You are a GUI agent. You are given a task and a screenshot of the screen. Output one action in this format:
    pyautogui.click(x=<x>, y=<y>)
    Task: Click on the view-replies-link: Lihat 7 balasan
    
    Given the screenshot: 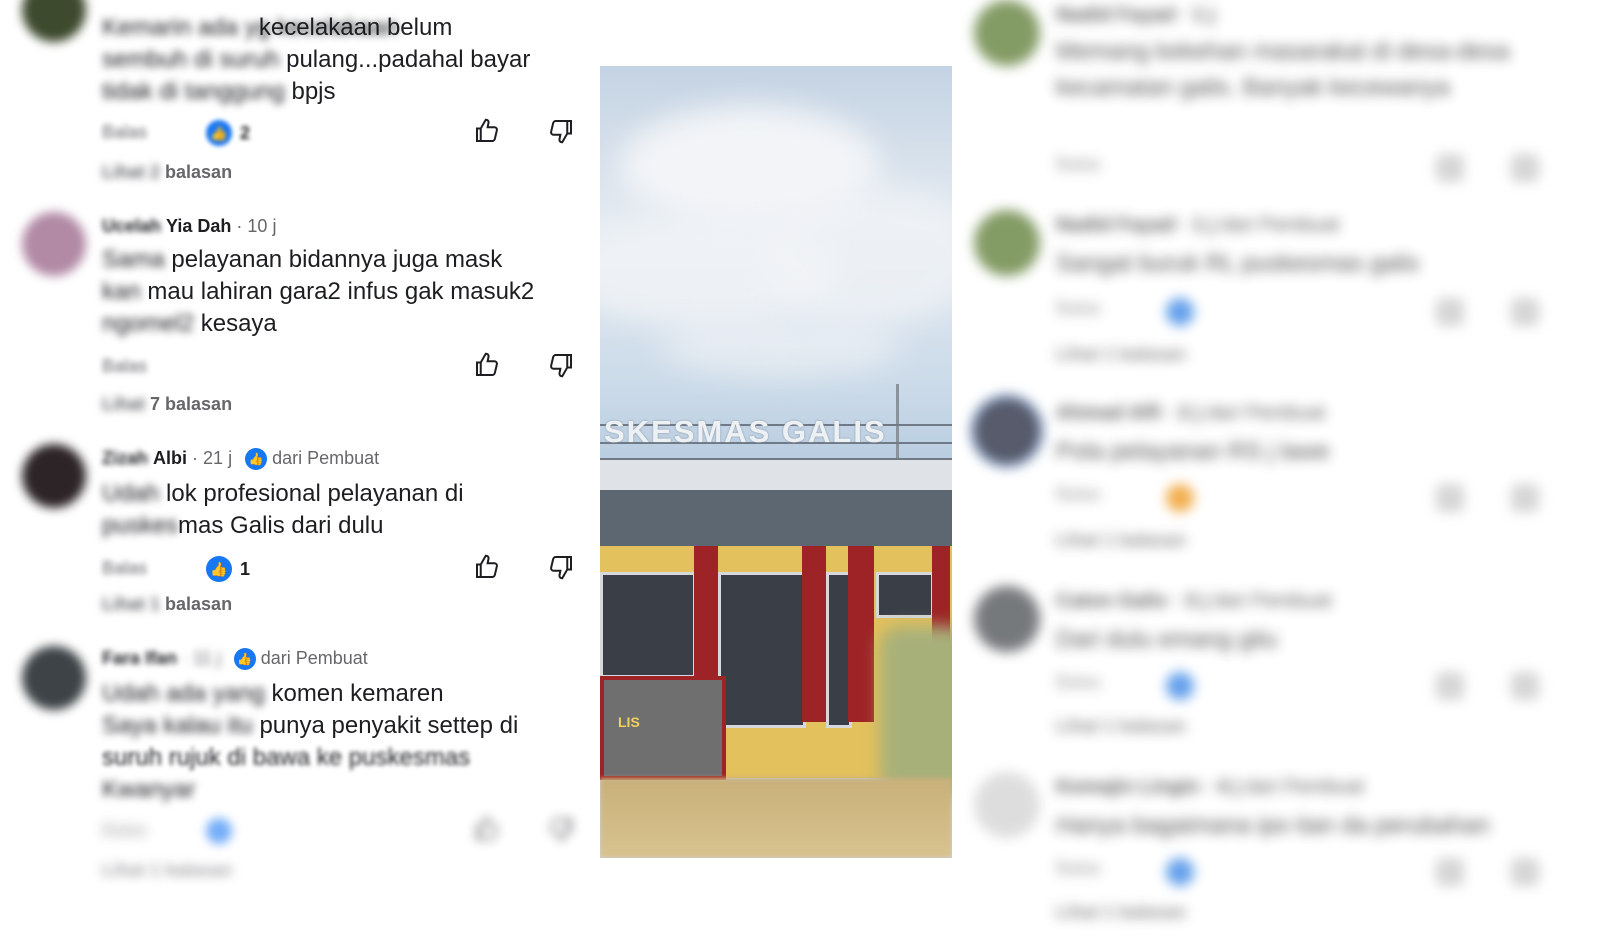 What is the action you would take?
    pyautogui.click(x=167, y=404)
    